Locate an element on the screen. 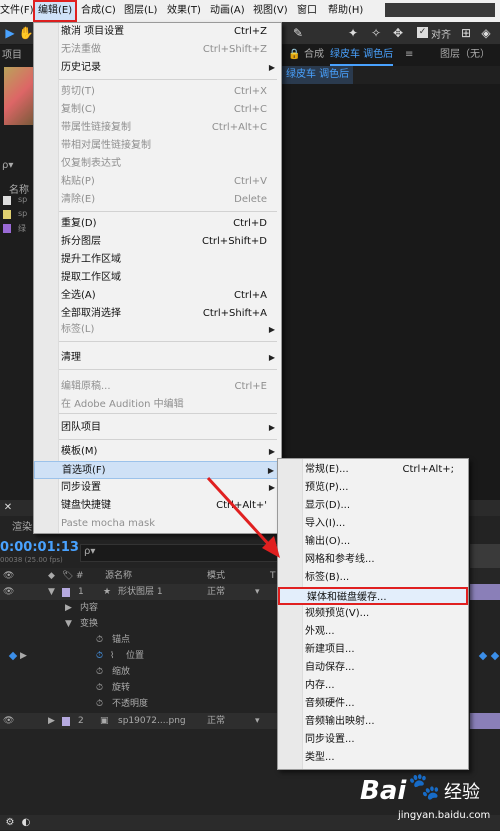 This screenshot has height=831, width=500. comp-breadcrumb: 绿皮车 调色后 is located at coordinates (318, 75).